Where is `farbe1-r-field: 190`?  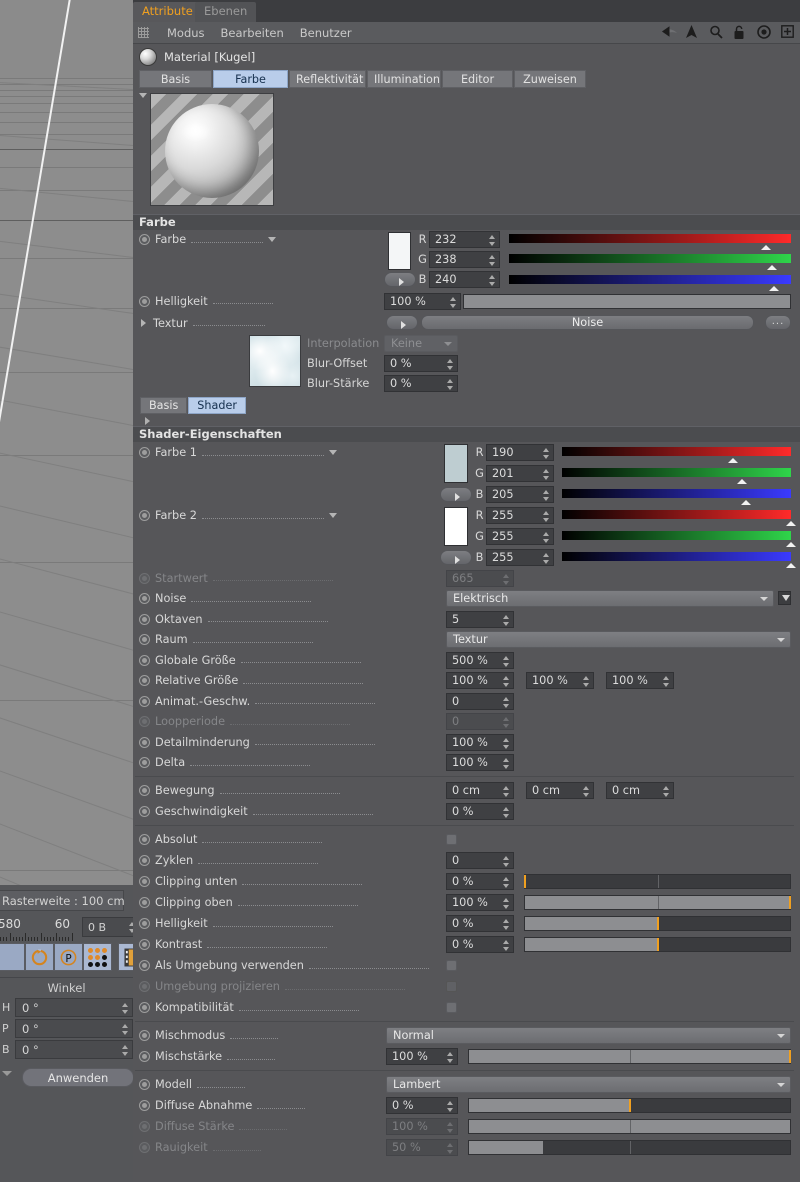
farbe1-r-field: 190 is located at coordinates (520, 452).